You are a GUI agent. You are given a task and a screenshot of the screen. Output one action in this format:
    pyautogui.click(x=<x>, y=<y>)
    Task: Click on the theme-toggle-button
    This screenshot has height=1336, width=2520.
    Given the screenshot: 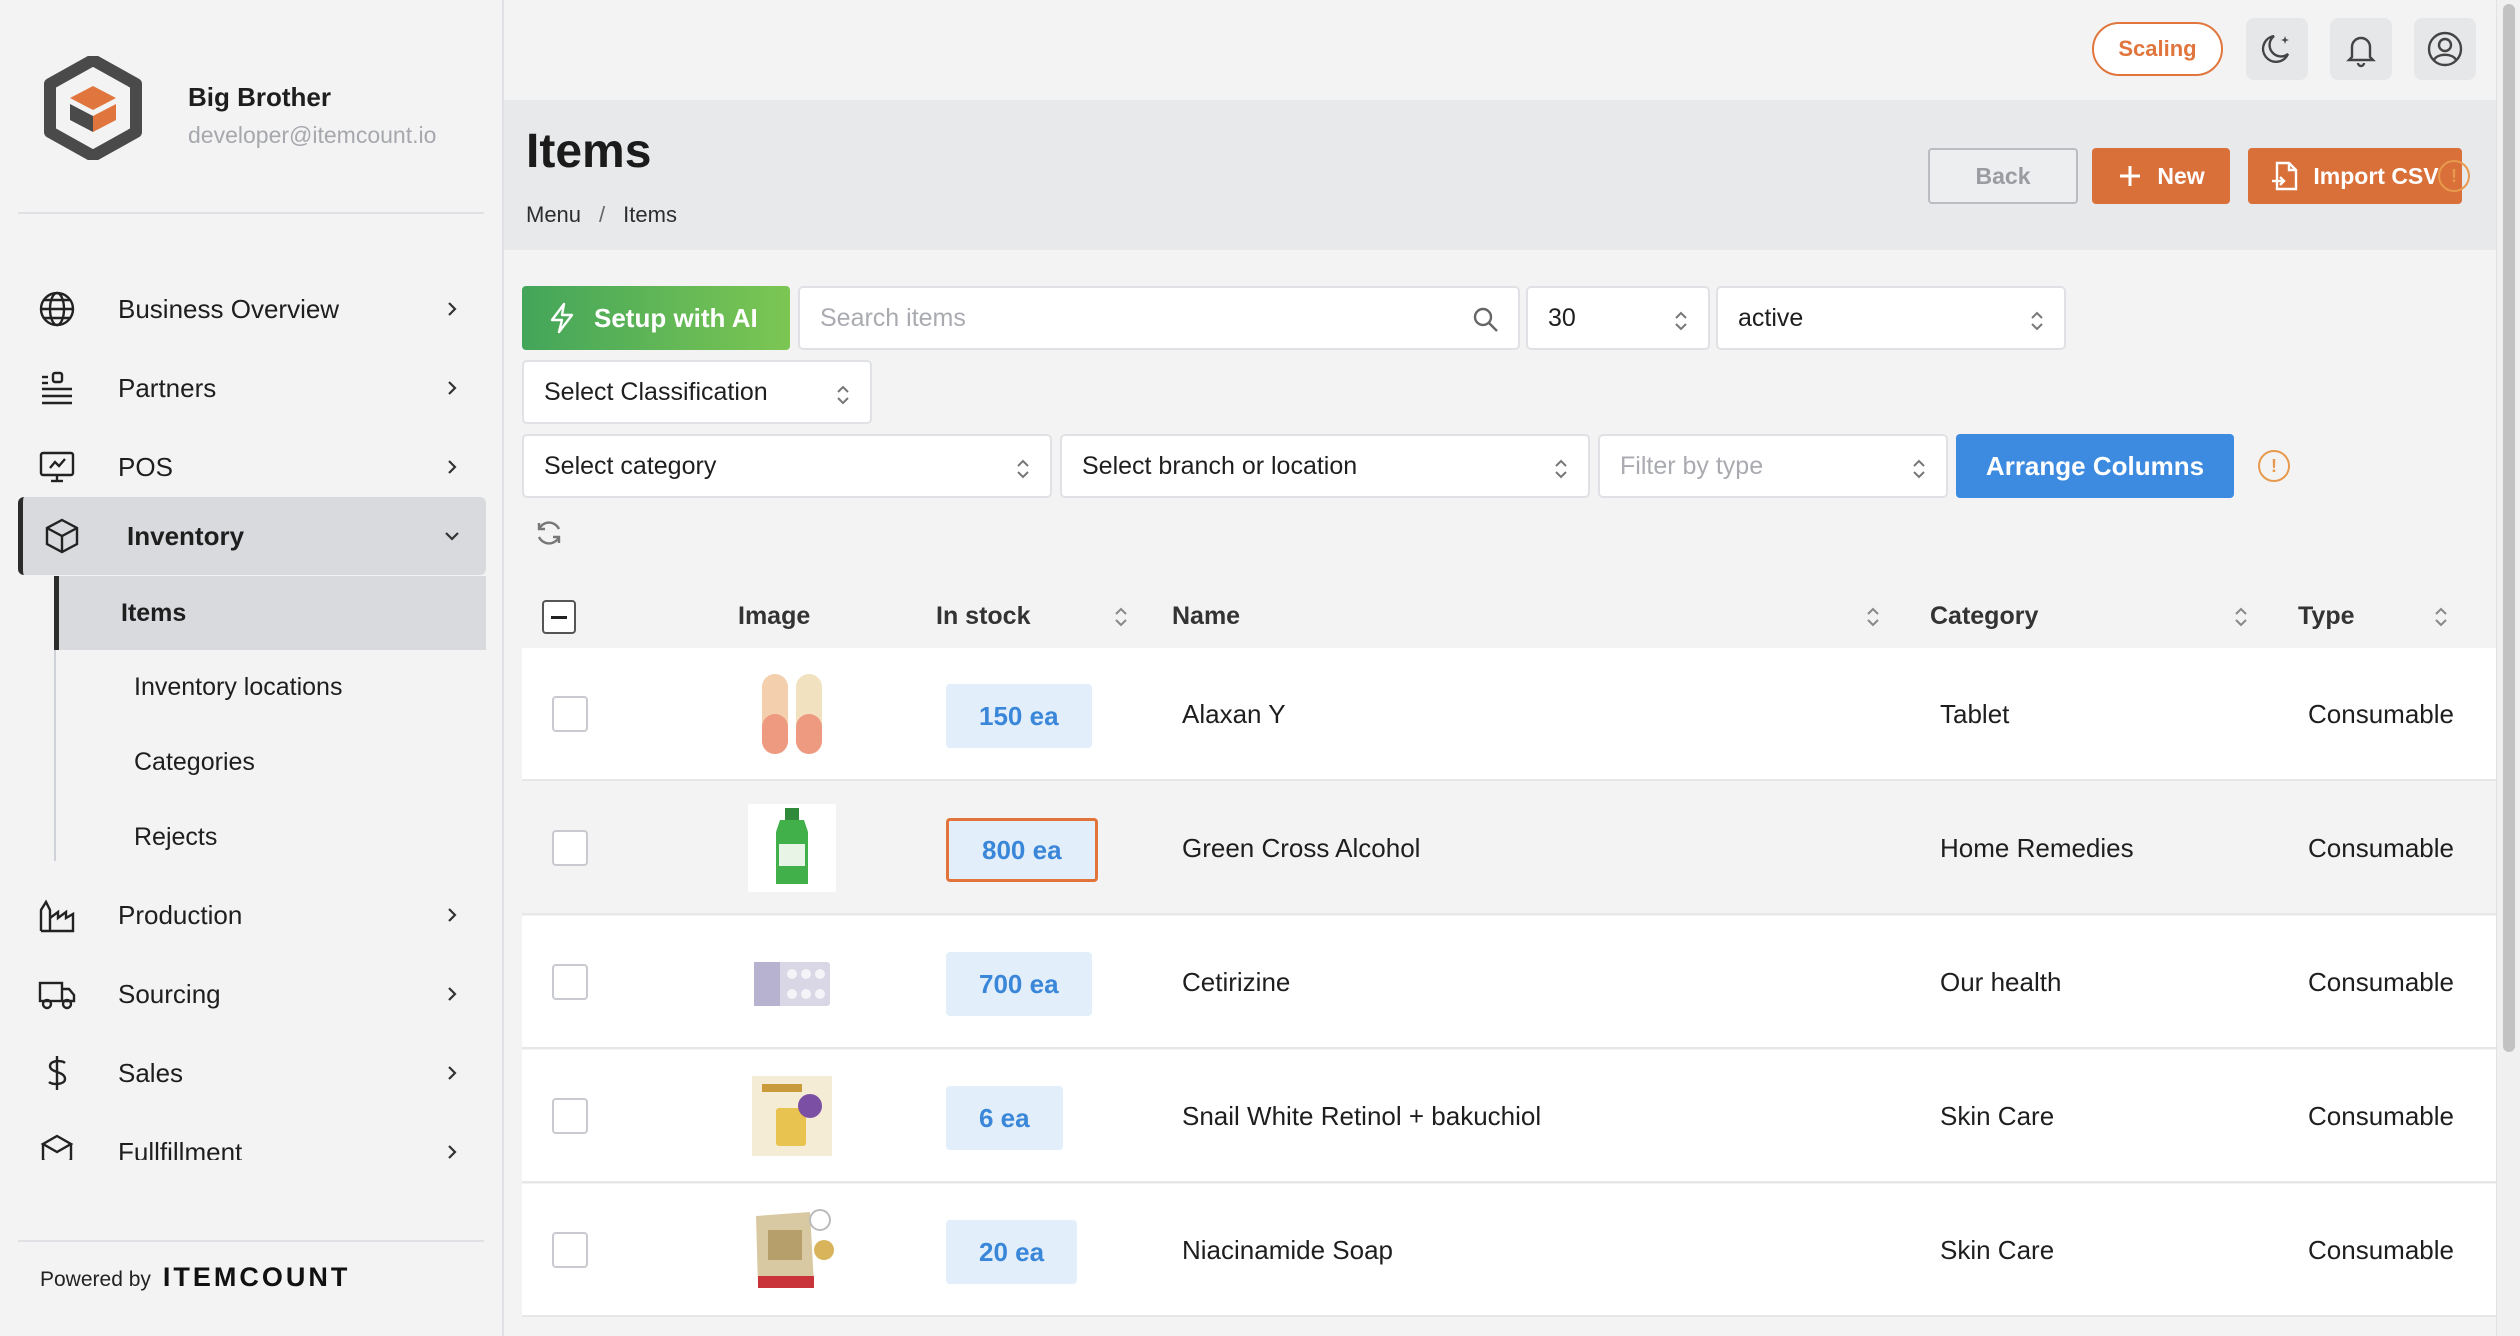 What is the action you would take?
    pyautogui.click(x=2277, y=49)
    